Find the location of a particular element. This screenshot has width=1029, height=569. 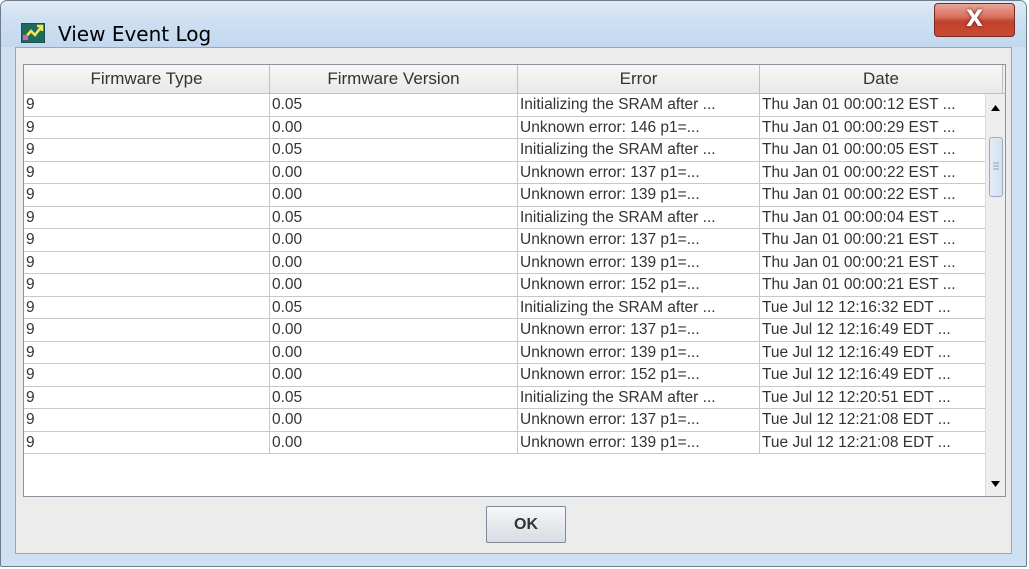

column-header-error: Error is located at coordinates (639, 79).